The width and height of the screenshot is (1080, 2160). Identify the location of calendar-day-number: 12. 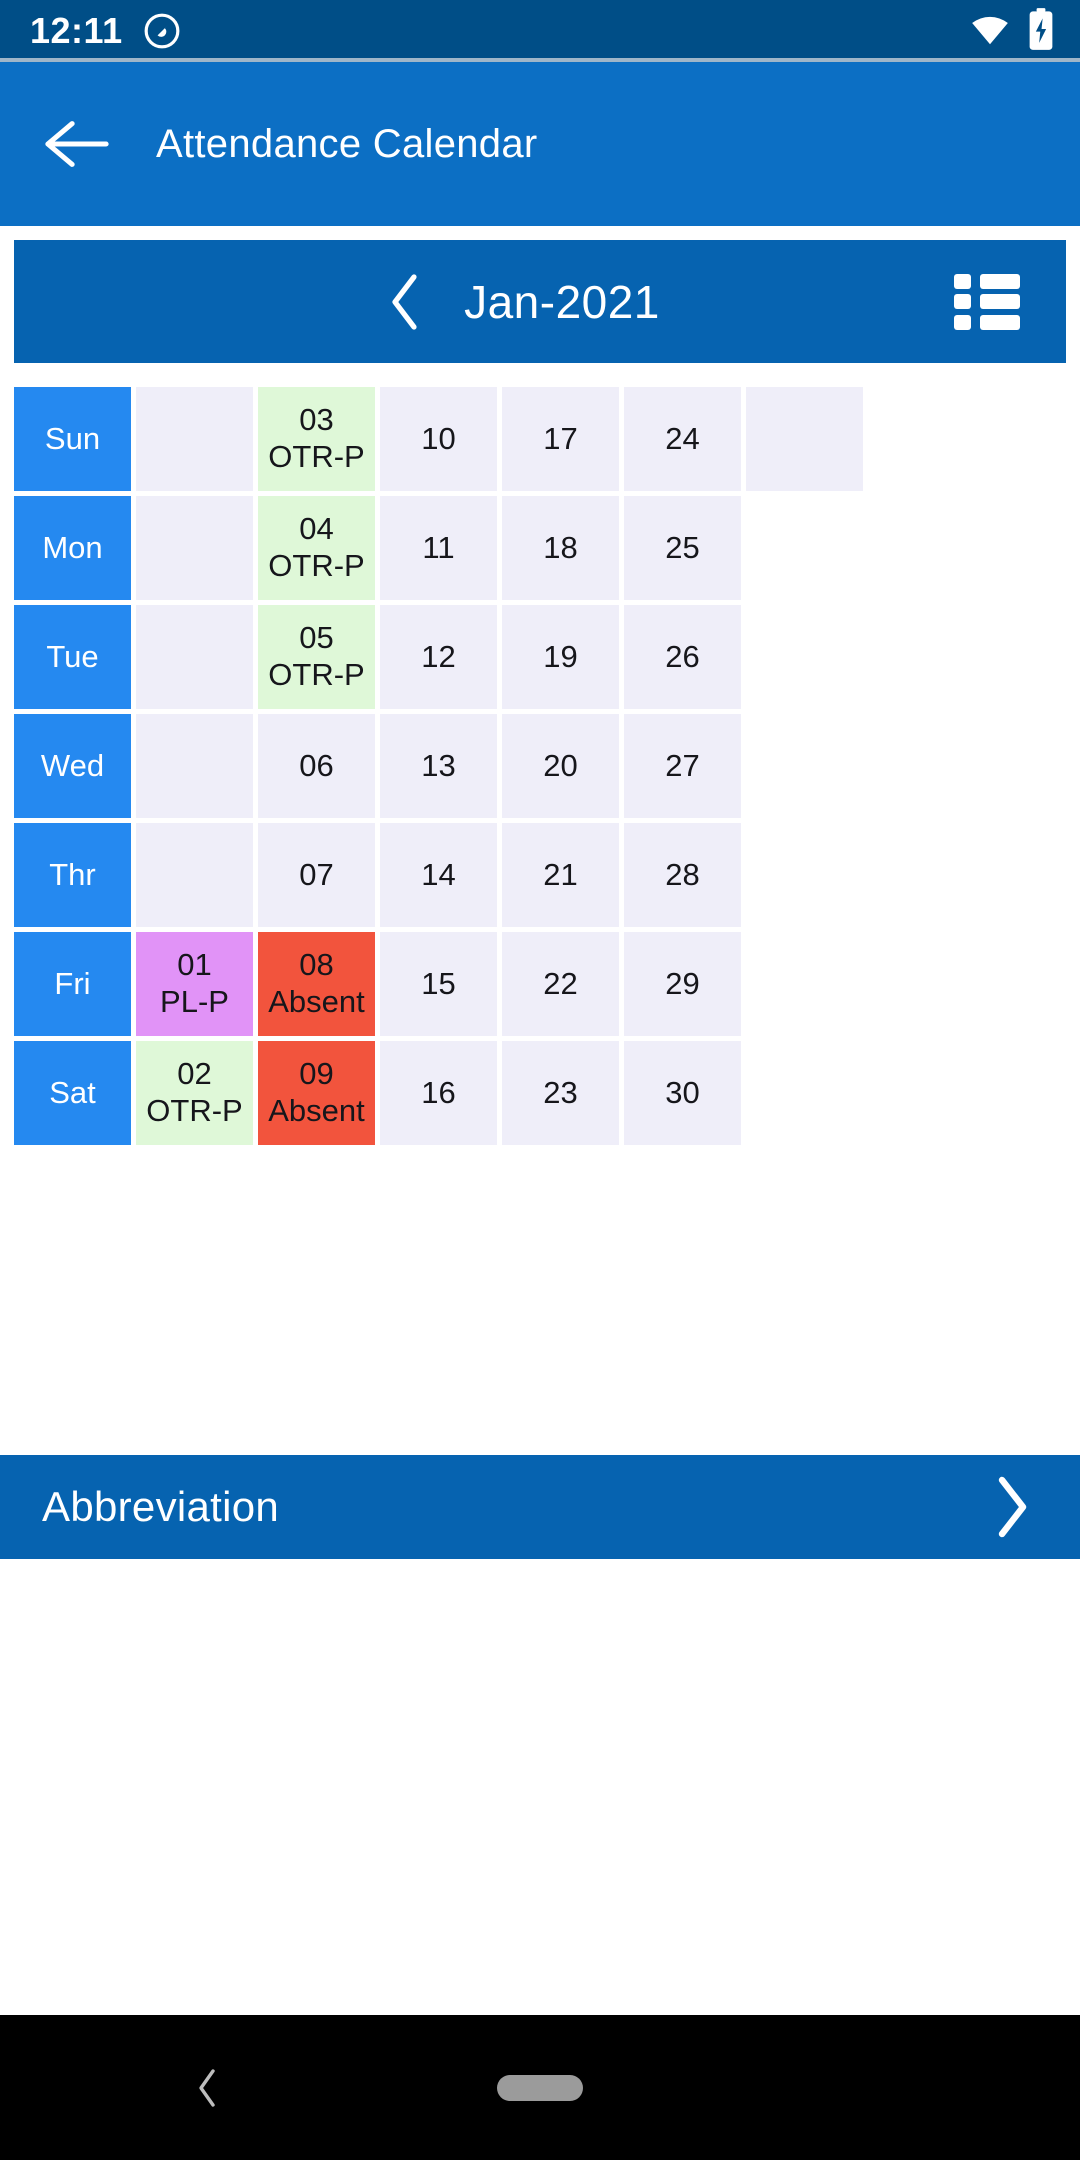
(438, 656).